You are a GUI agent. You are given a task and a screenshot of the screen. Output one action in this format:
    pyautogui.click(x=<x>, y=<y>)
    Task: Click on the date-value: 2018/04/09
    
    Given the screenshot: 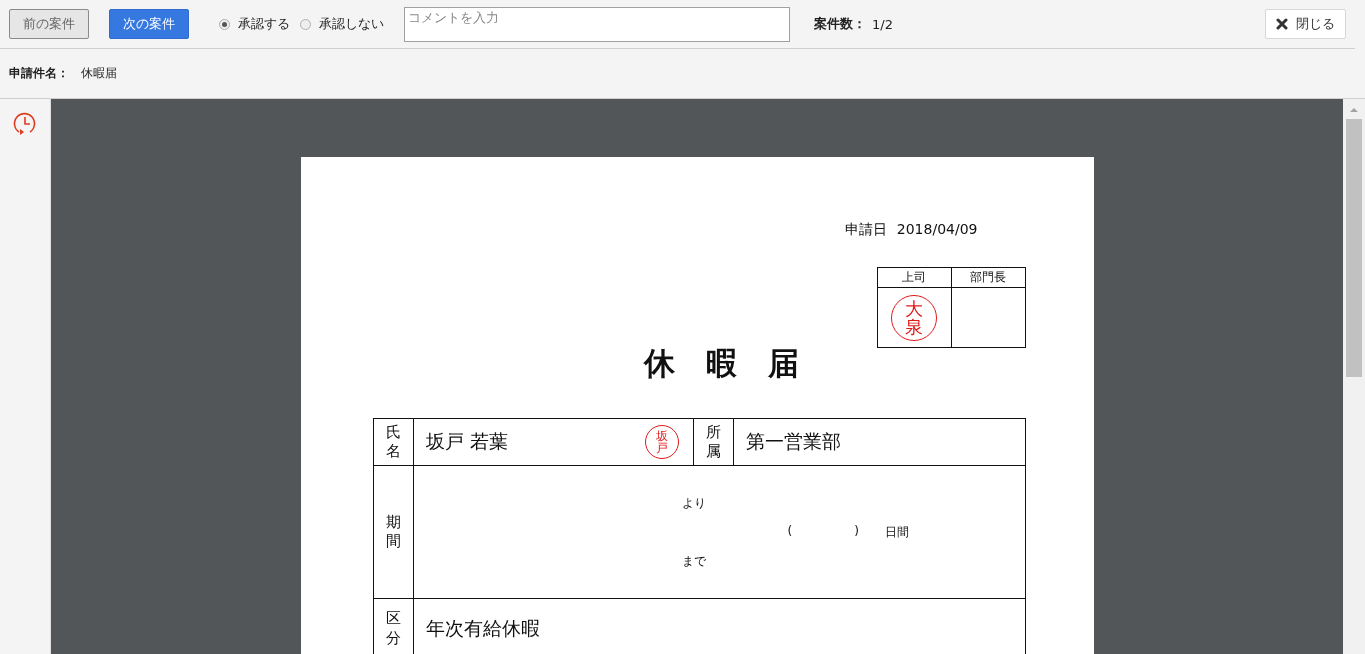 What is the action you would take?
    pyautogui.click(x=937, y=230)
    